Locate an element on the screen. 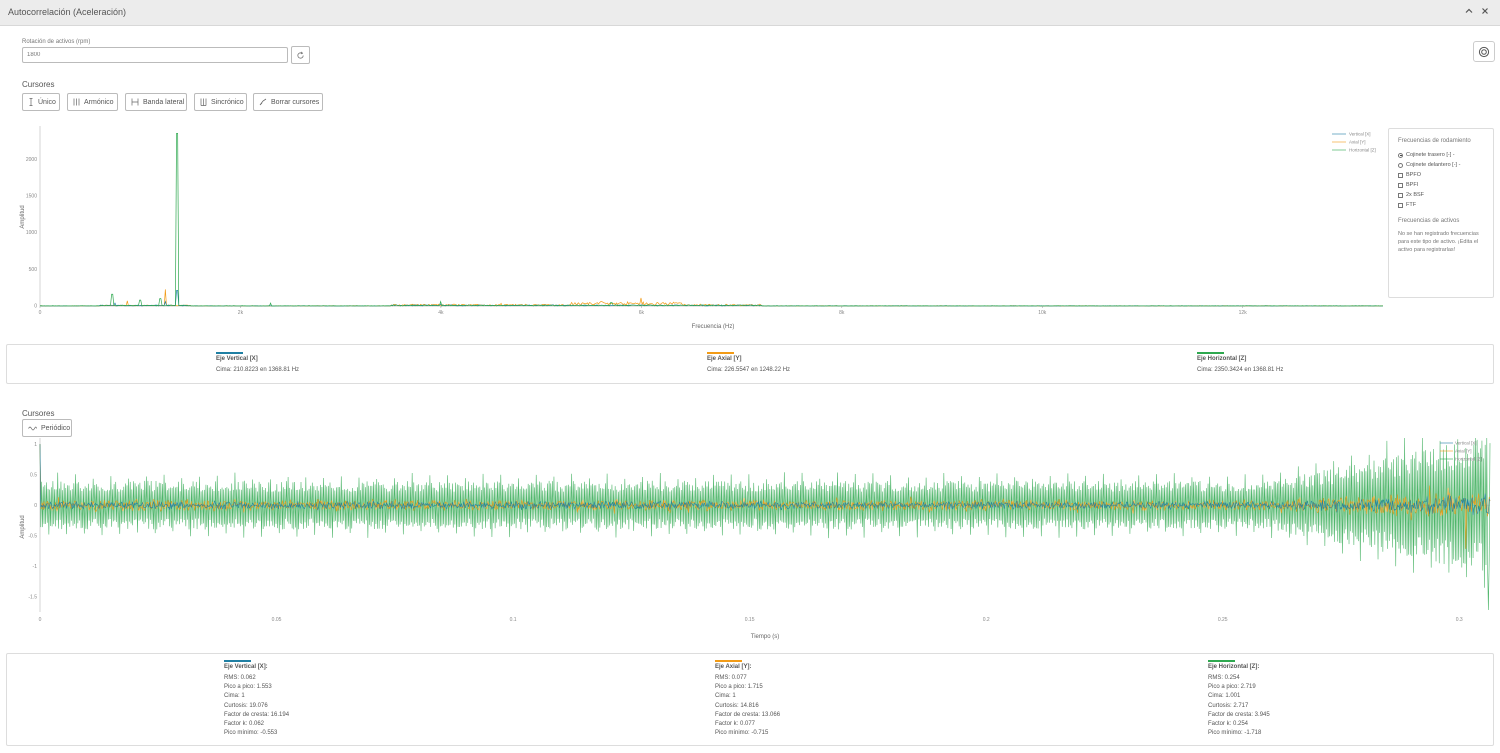 Image resolution: width=1500 pixels, height=753 pixels. summary-peak-to-peak: Pico a pico: 1.553 is located at coordinates (248, 687).